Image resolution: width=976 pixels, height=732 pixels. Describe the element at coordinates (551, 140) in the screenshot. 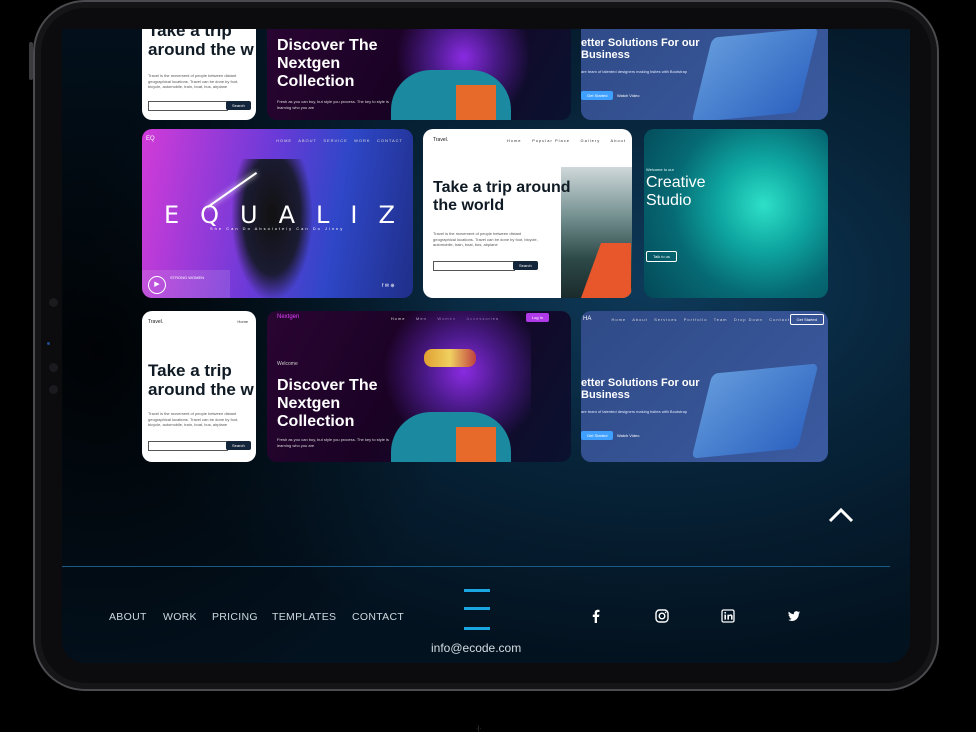

I see `nav-item: Popular Place` at that location.